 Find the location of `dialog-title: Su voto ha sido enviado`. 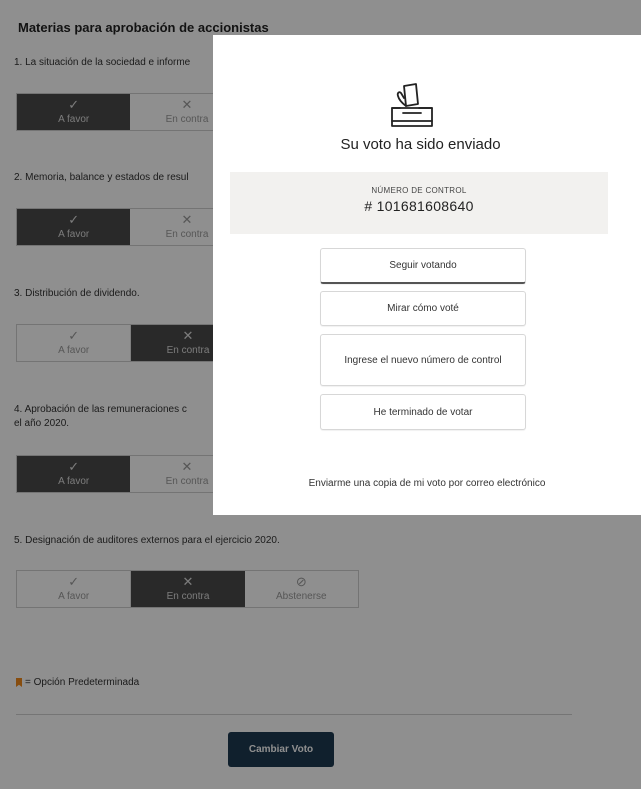

dialog-title: Su voto ha sido enviado is located at coordinates (420, 144).